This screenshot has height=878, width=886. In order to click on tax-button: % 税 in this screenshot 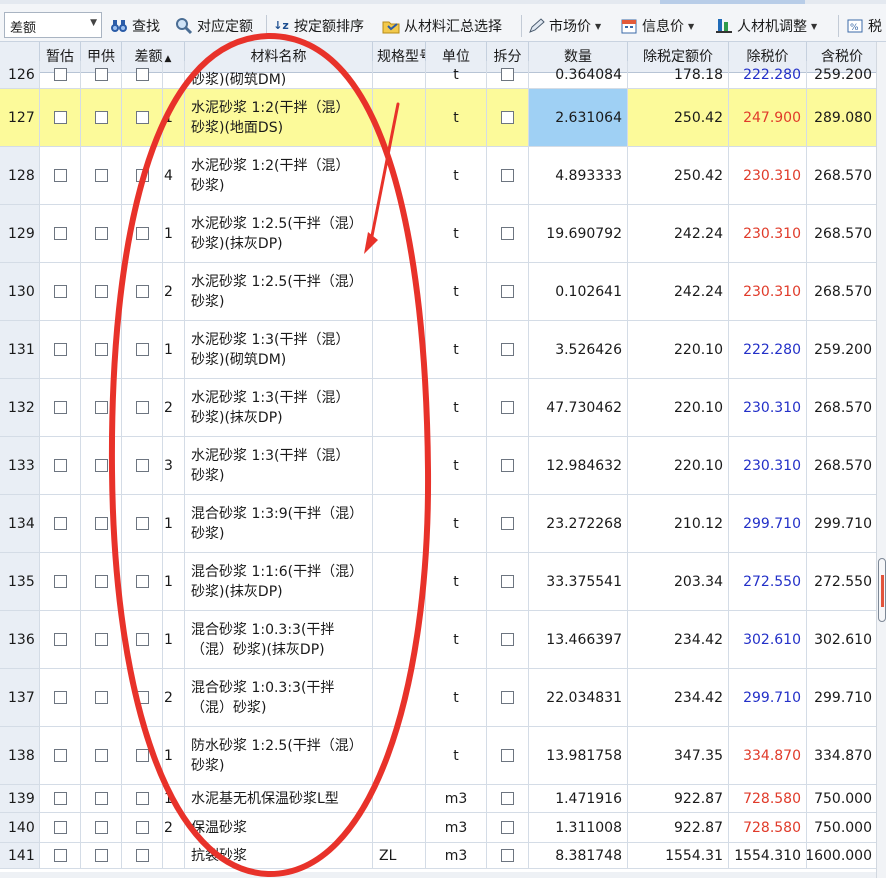, I will do `click(864, 26)`.